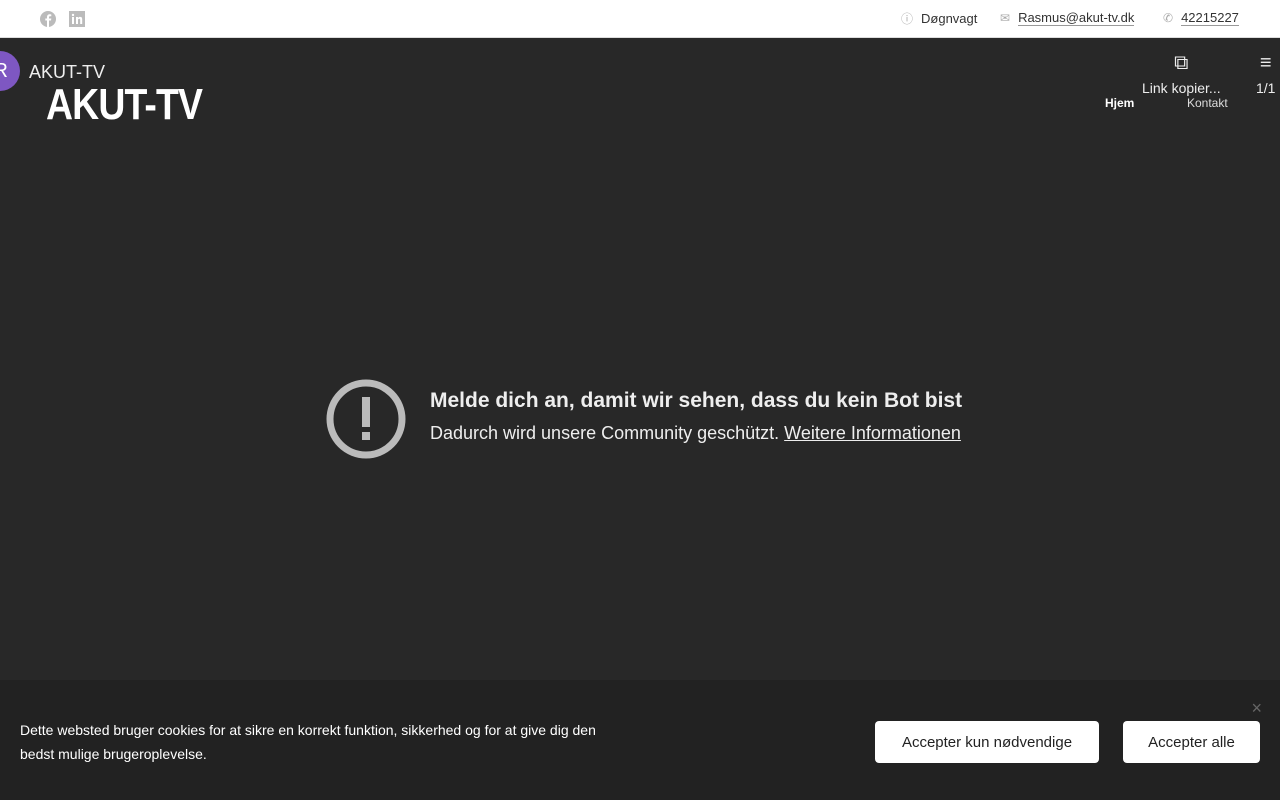 The width and height of the screenshot is (1280, 800). What do you see at coordinates (1119, 103) in the screenshot?
I see `nav-hjem: Hjem` at bounding box center [1119, 103].